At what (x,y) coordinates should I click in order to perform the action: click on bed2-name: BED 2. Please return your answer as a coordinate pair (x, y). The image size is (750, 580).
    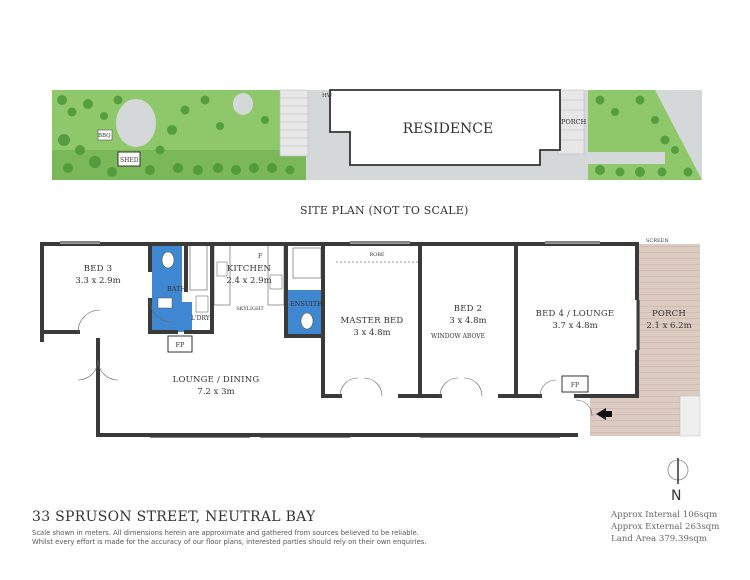
    Looking at the image, I should click on (468, 309).